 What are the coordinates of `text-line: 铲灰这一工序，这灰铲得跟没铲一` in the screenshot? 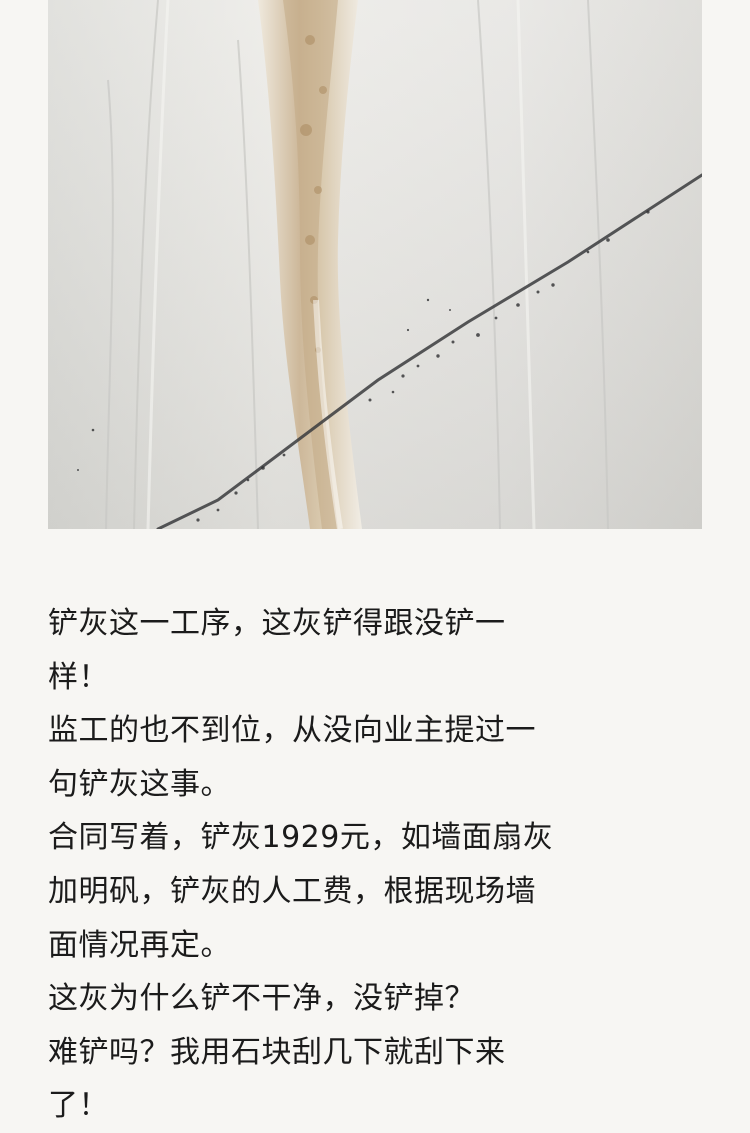 It's located at (277, 623).